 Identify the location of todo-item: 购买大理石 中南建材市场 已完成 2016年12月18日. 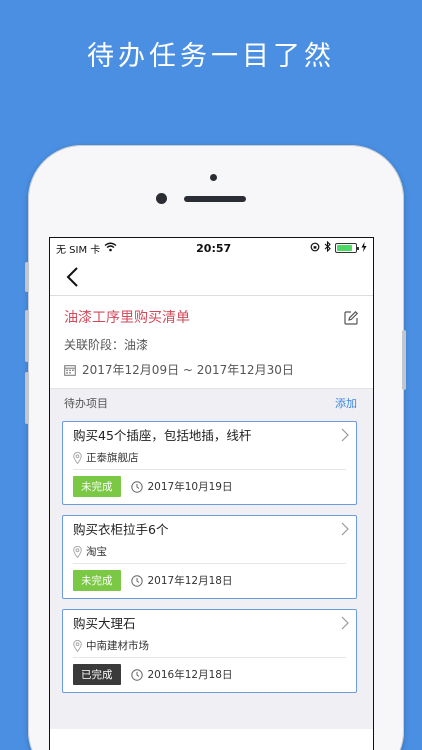
(209, 651).